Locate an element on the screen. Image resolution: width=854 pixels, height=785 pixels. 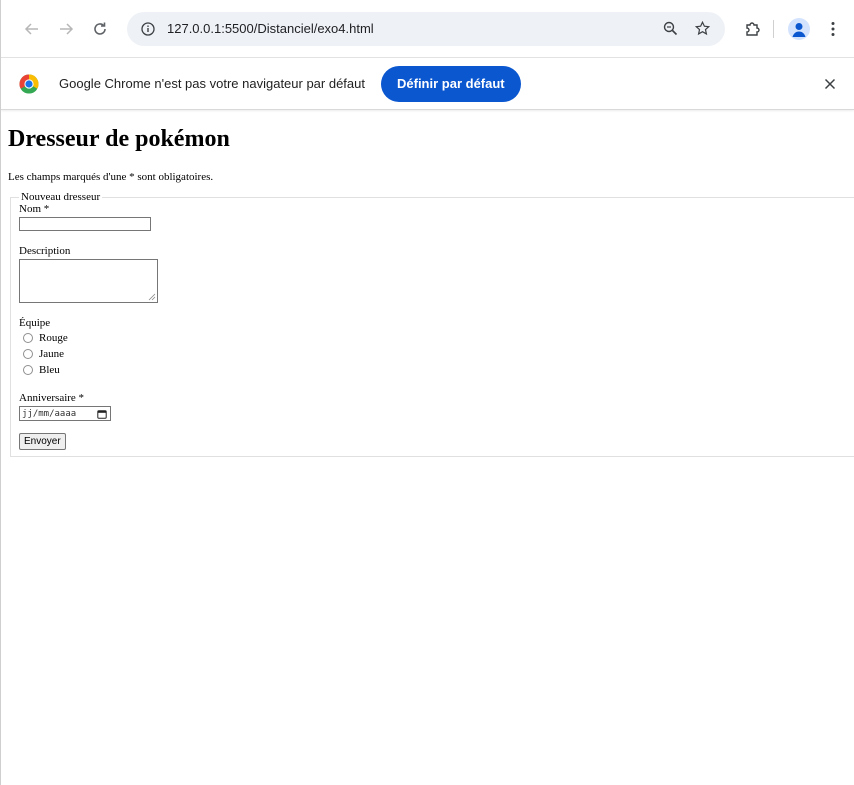
team-group: Équipe Rouge Jaune Bleu is located at coordinates (435, 347).